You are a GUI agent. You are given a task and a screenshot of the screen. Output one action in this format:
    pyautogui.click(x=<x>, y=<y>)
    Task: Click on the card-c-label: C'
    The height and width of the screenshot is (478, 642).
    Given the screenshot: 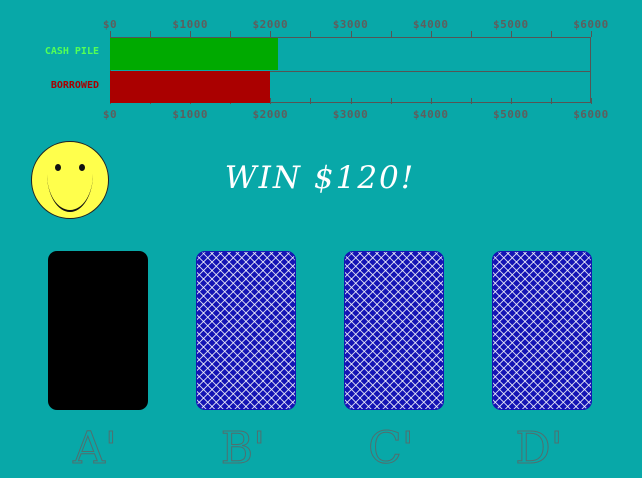 What is the action you would take?
    pyautogui.click(x=391, y=448)
    